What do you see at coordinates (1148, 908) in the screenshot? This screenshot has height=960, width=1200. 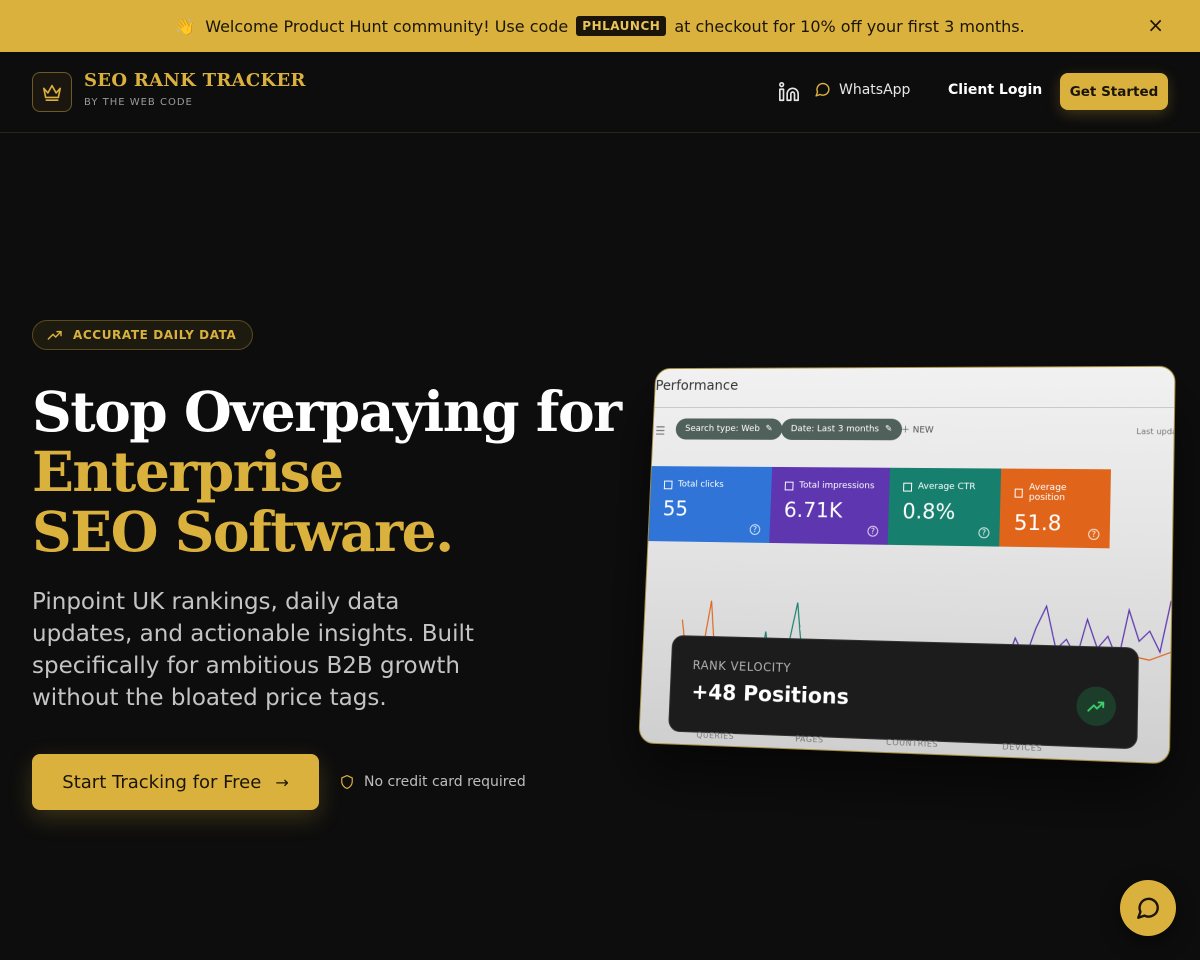 I see `chat-bubble-icon` at bounding box center [1148, 908].